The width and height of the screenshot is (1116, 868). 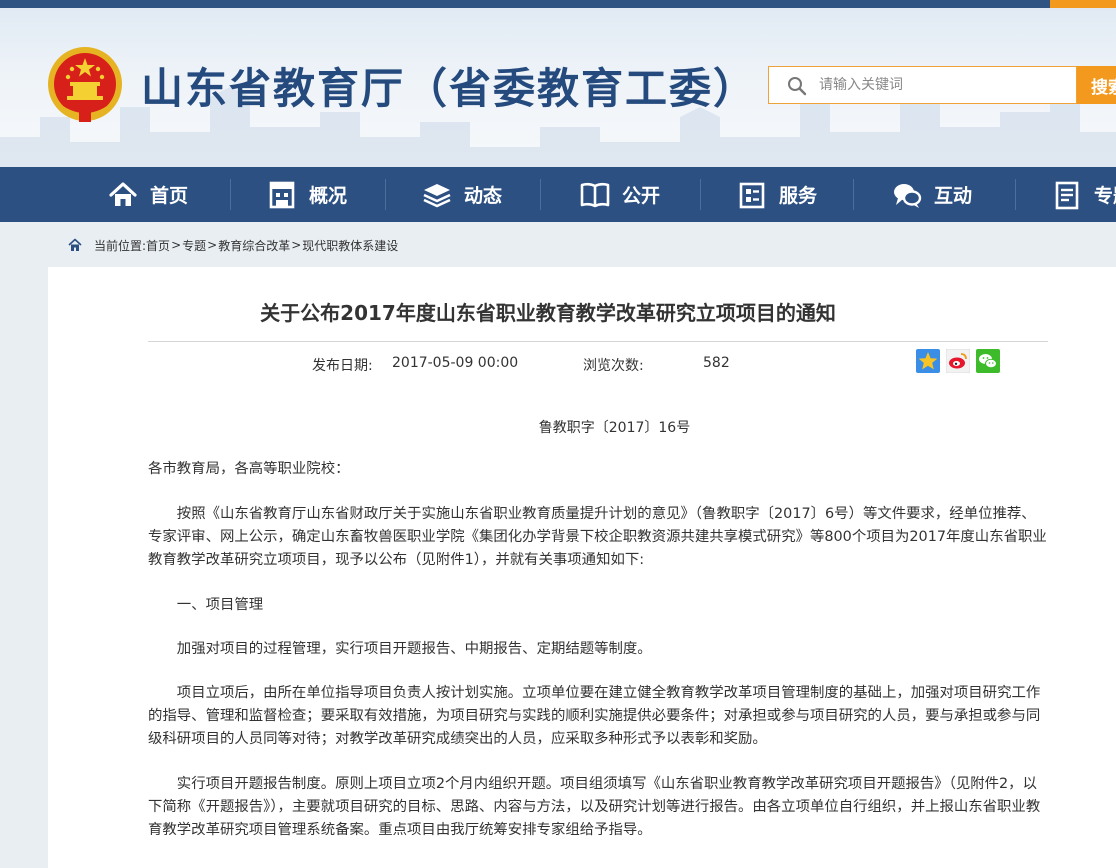 What do you see at coordinates (932, 194) in the screenshot?
I see `nav-item-interaction: 互动` at bounding box center [932, 194].